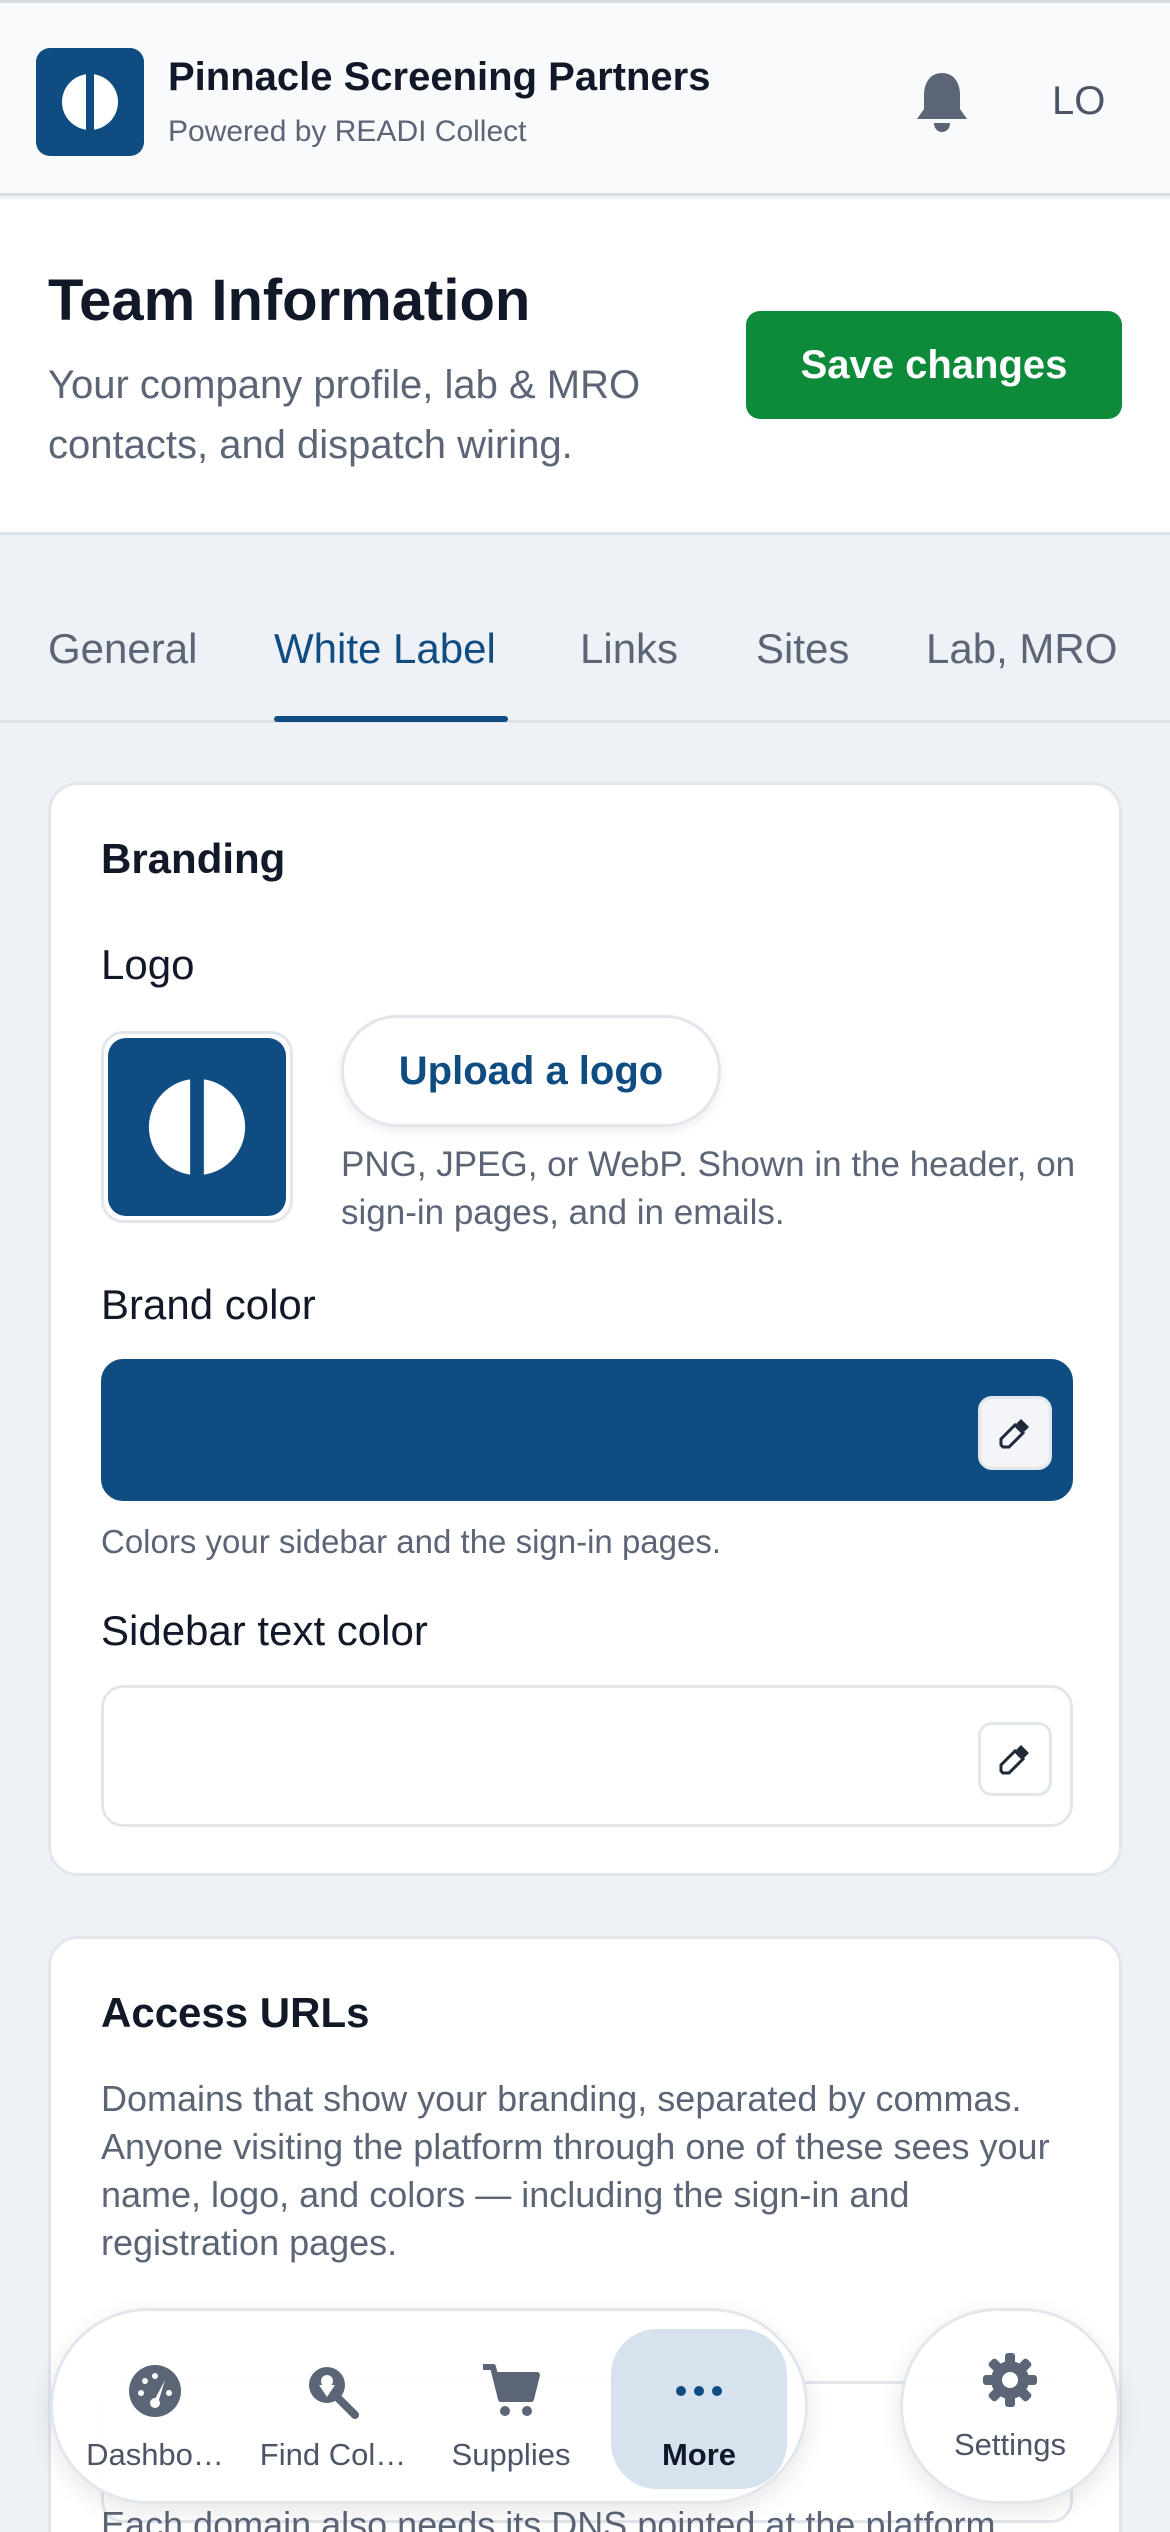  What do you see at coordinates (155, 2391) in the screenshot?
I see `dashboard-gauge-icon` at bounding box center [155, 2391].